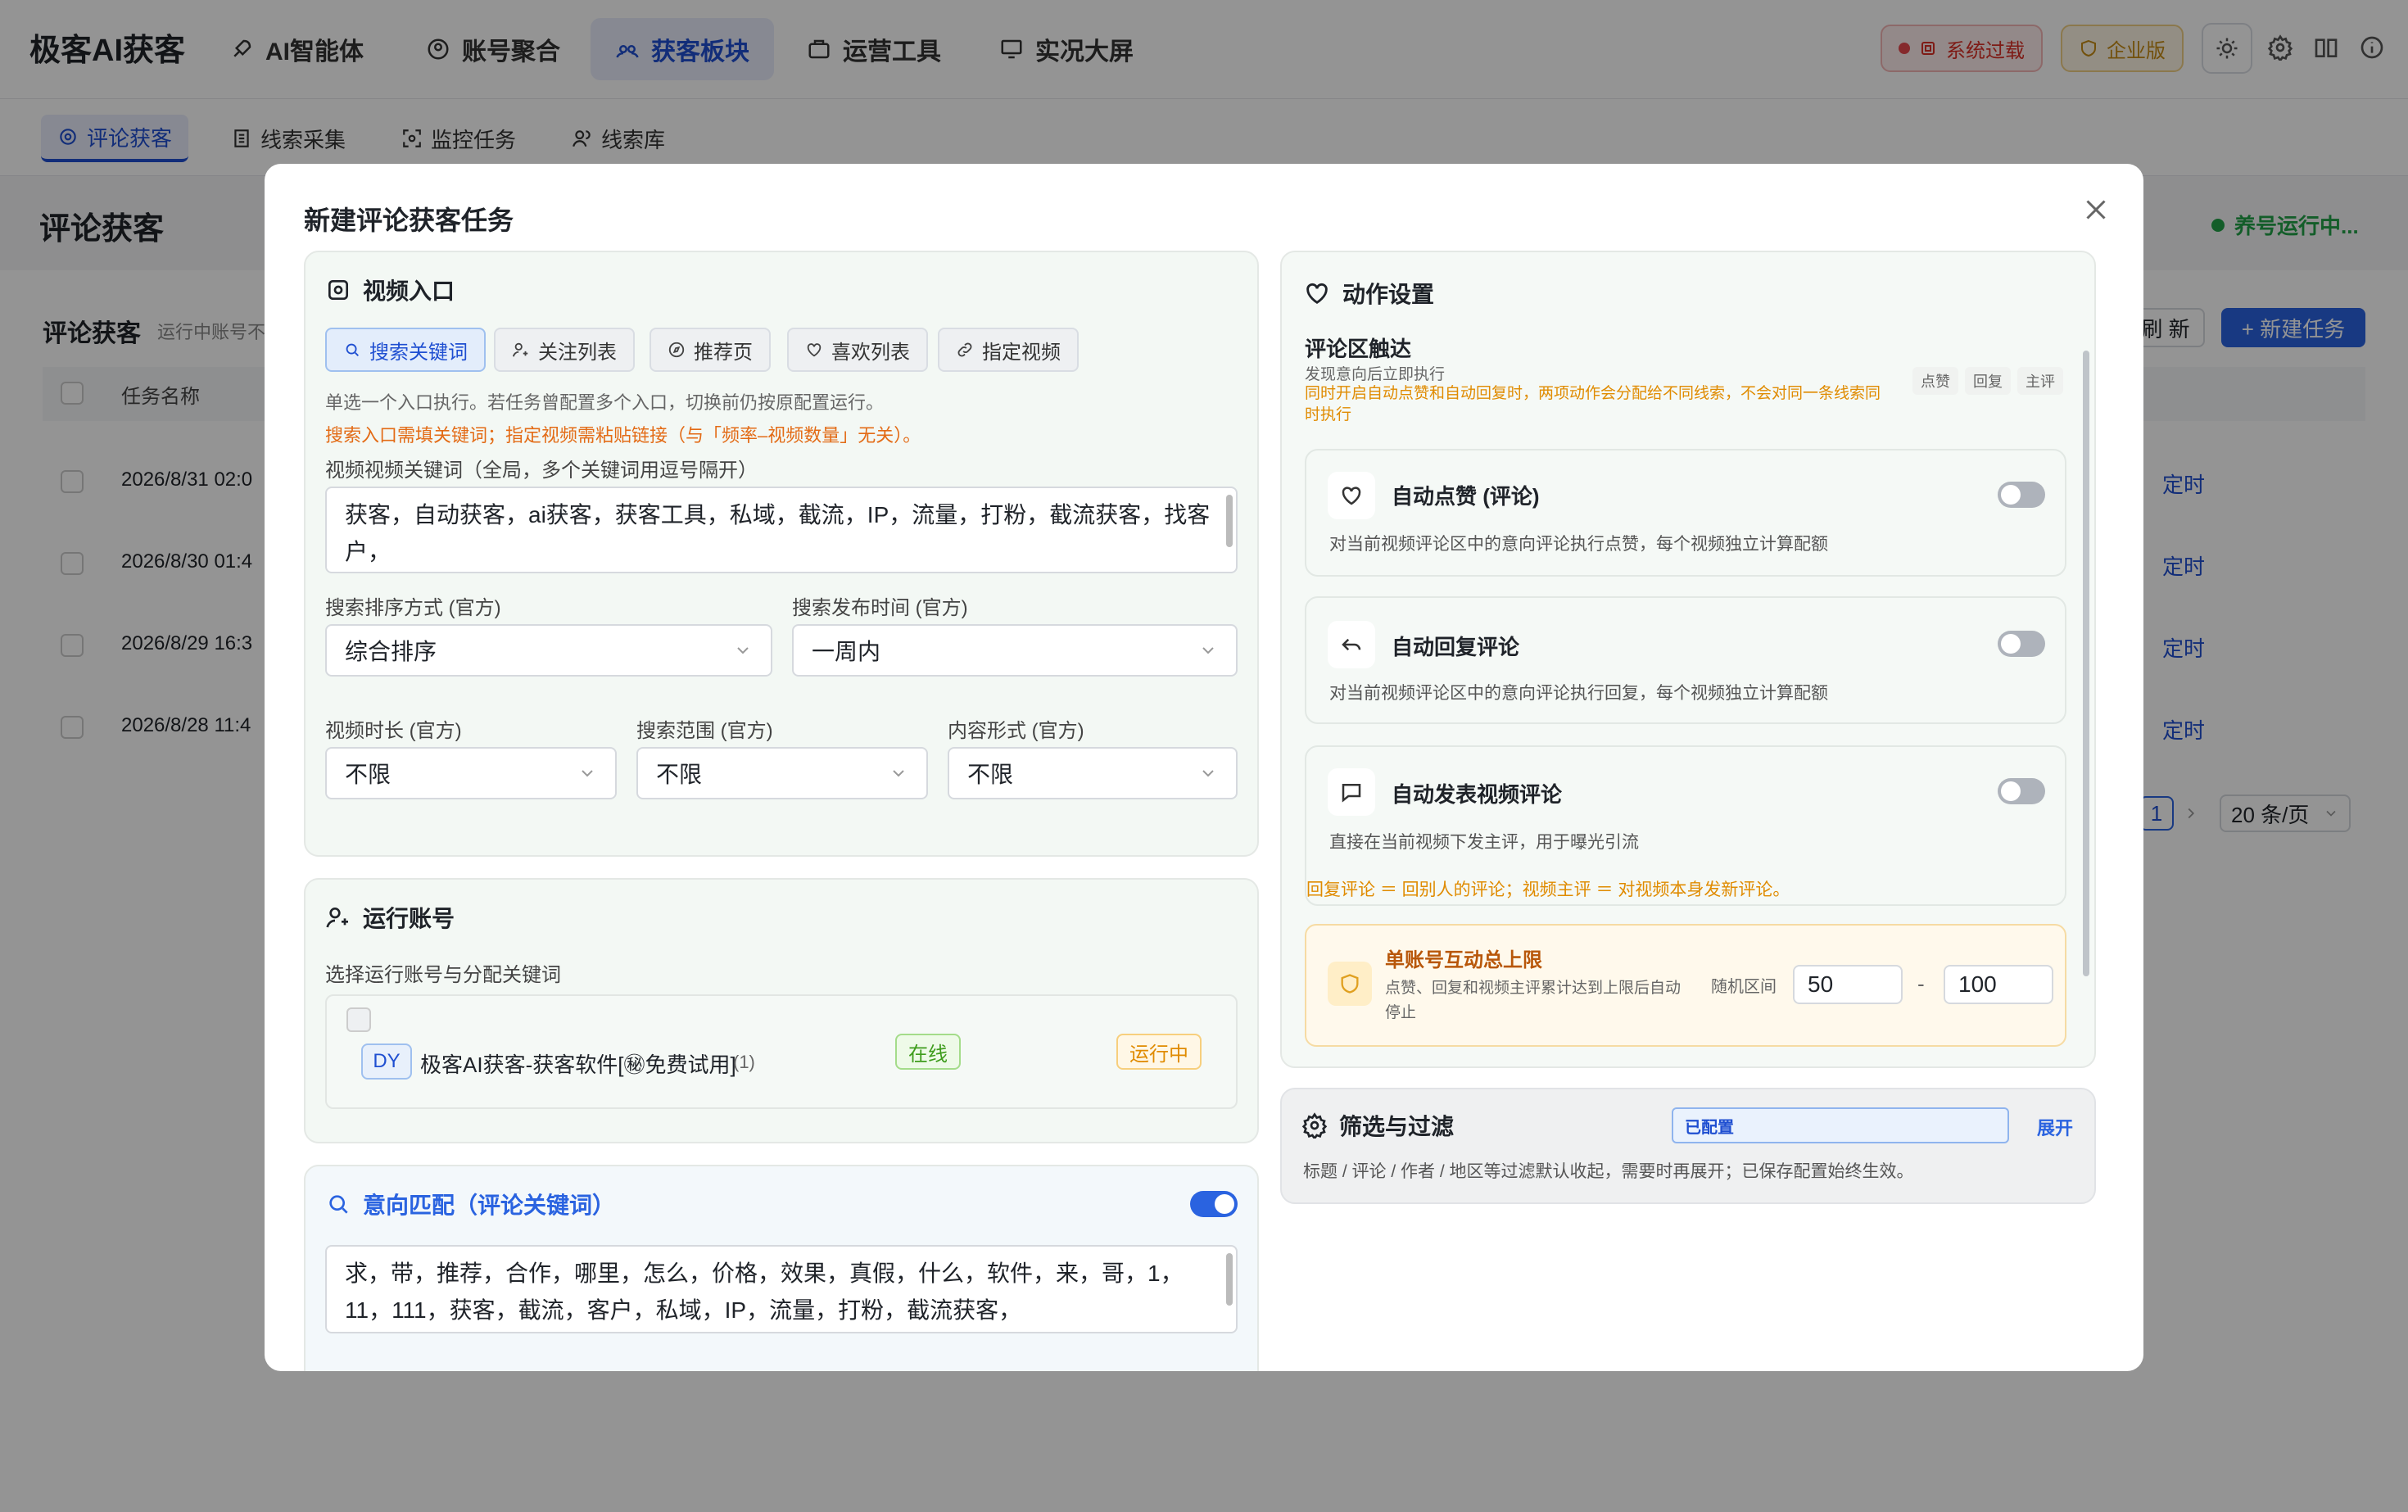  I want to click on link-icon, so click(965, 350).